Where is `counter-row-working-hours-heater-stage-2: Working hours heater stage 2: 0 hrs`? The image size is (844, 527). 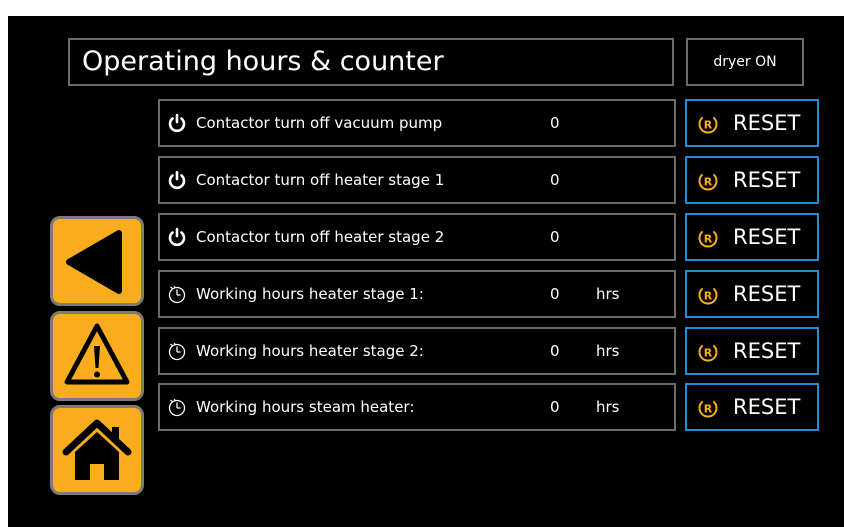 counter-row-working-hours-heater-stage-2: Working hours heater stage 2: 0 hrs is located at coordinates (417, 351).